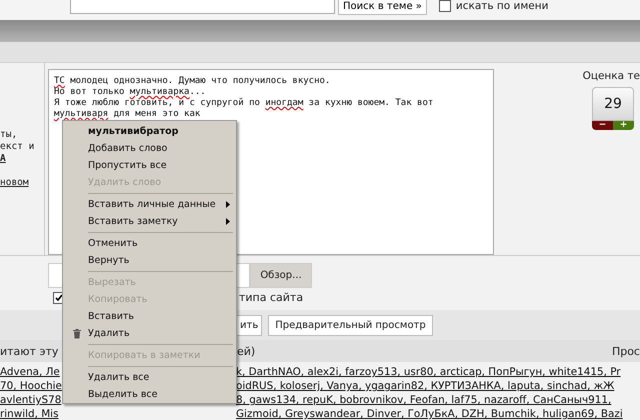  I want to click on minus-button: −, so click(602, 125).